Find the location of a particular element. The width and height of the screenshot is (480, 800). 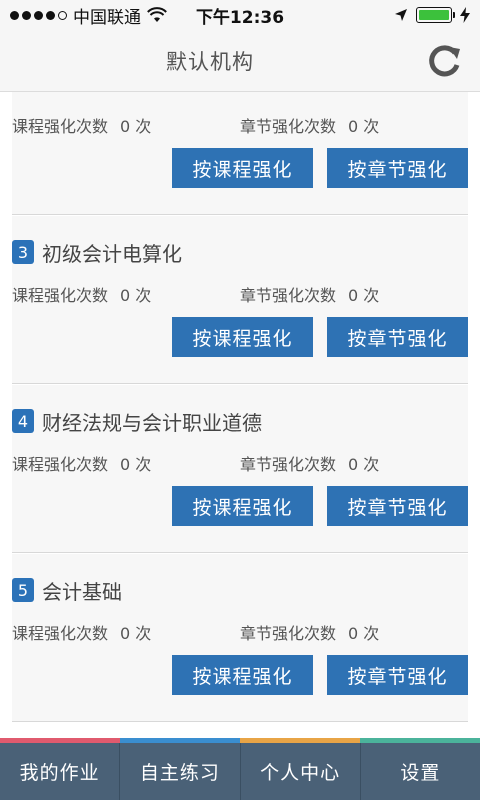

course-heading: 3 初级会计电算化 is located at coordinates (97, 253).